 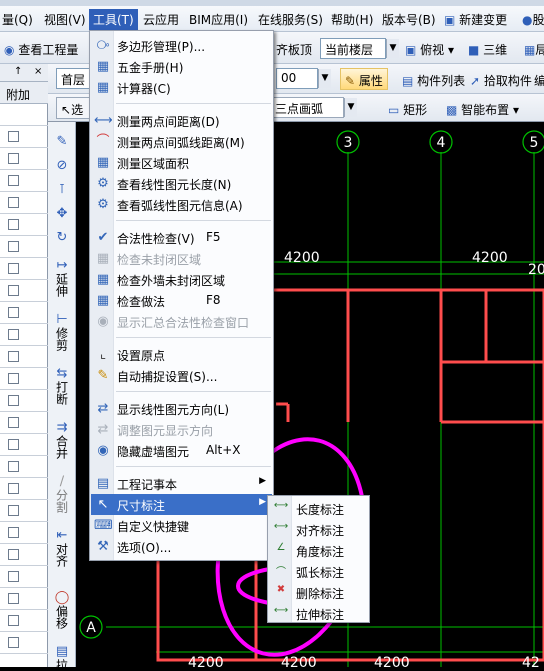 I want to click on component-list-button: ▤ 构件列表, so click(x=433, y=80).